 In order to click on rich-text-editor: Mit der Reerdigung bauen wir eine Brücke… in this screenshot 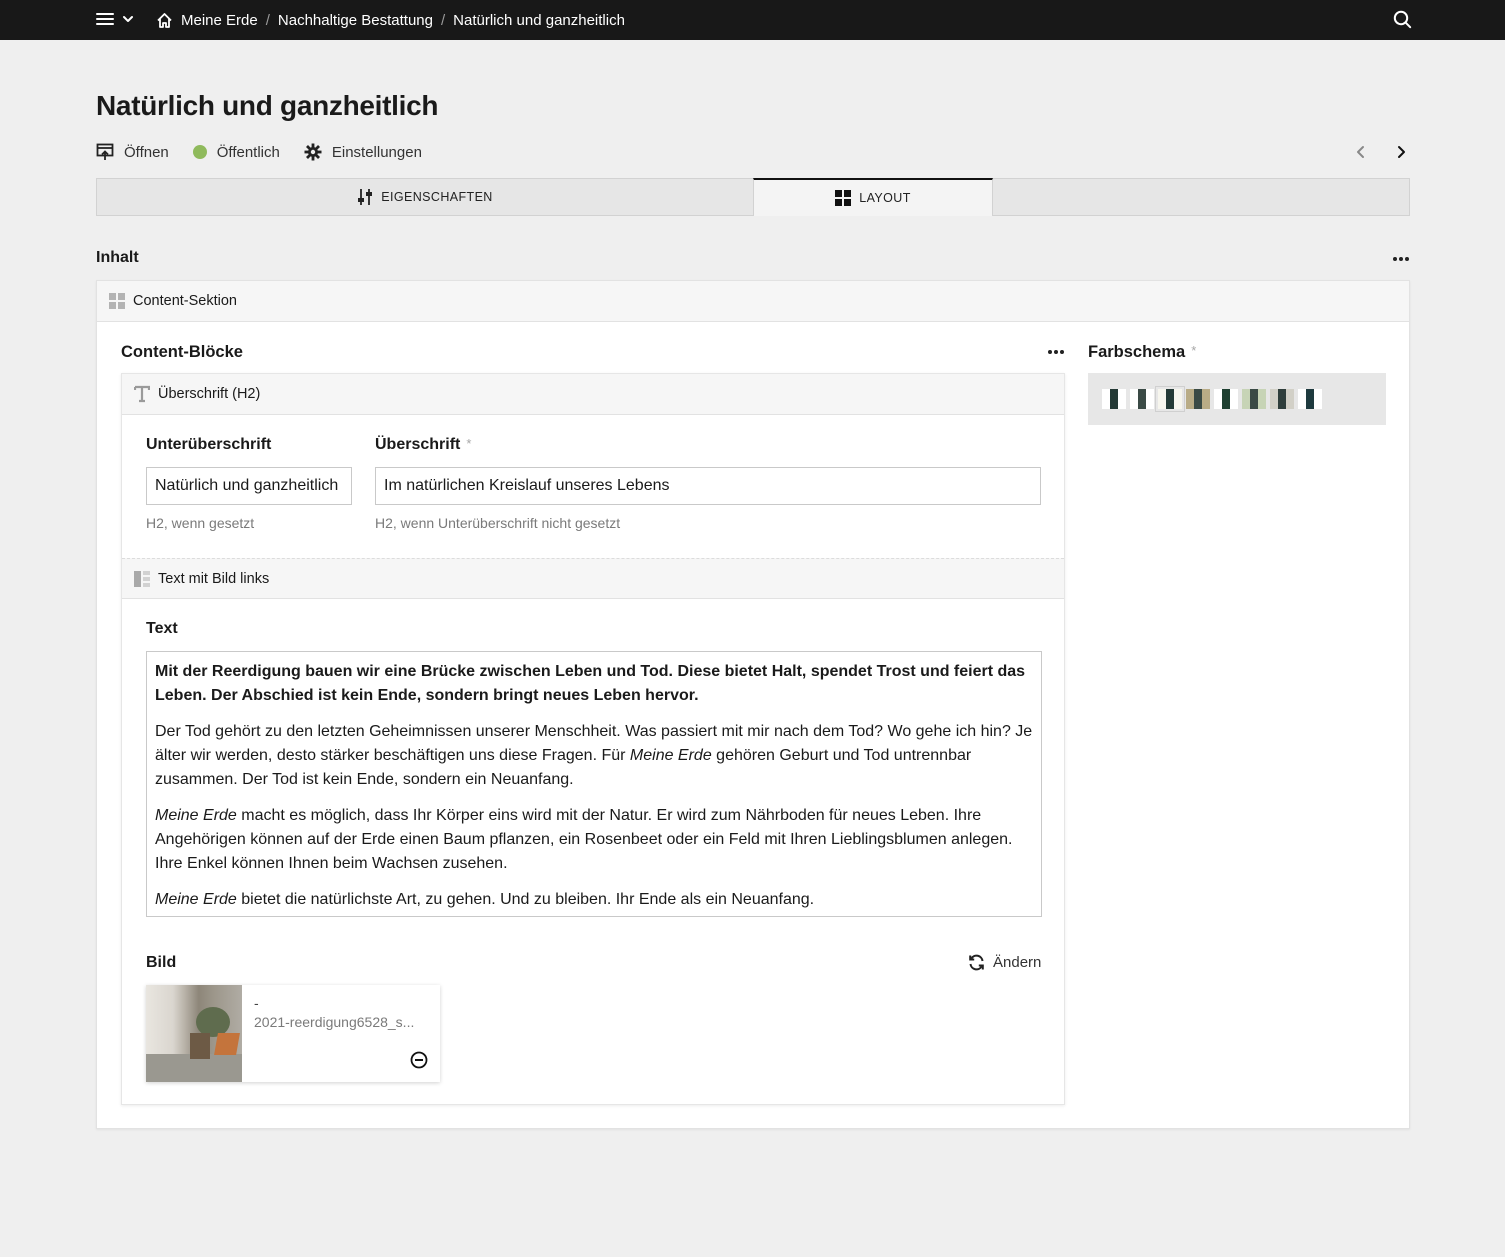, I will do `click(594, 784)`.